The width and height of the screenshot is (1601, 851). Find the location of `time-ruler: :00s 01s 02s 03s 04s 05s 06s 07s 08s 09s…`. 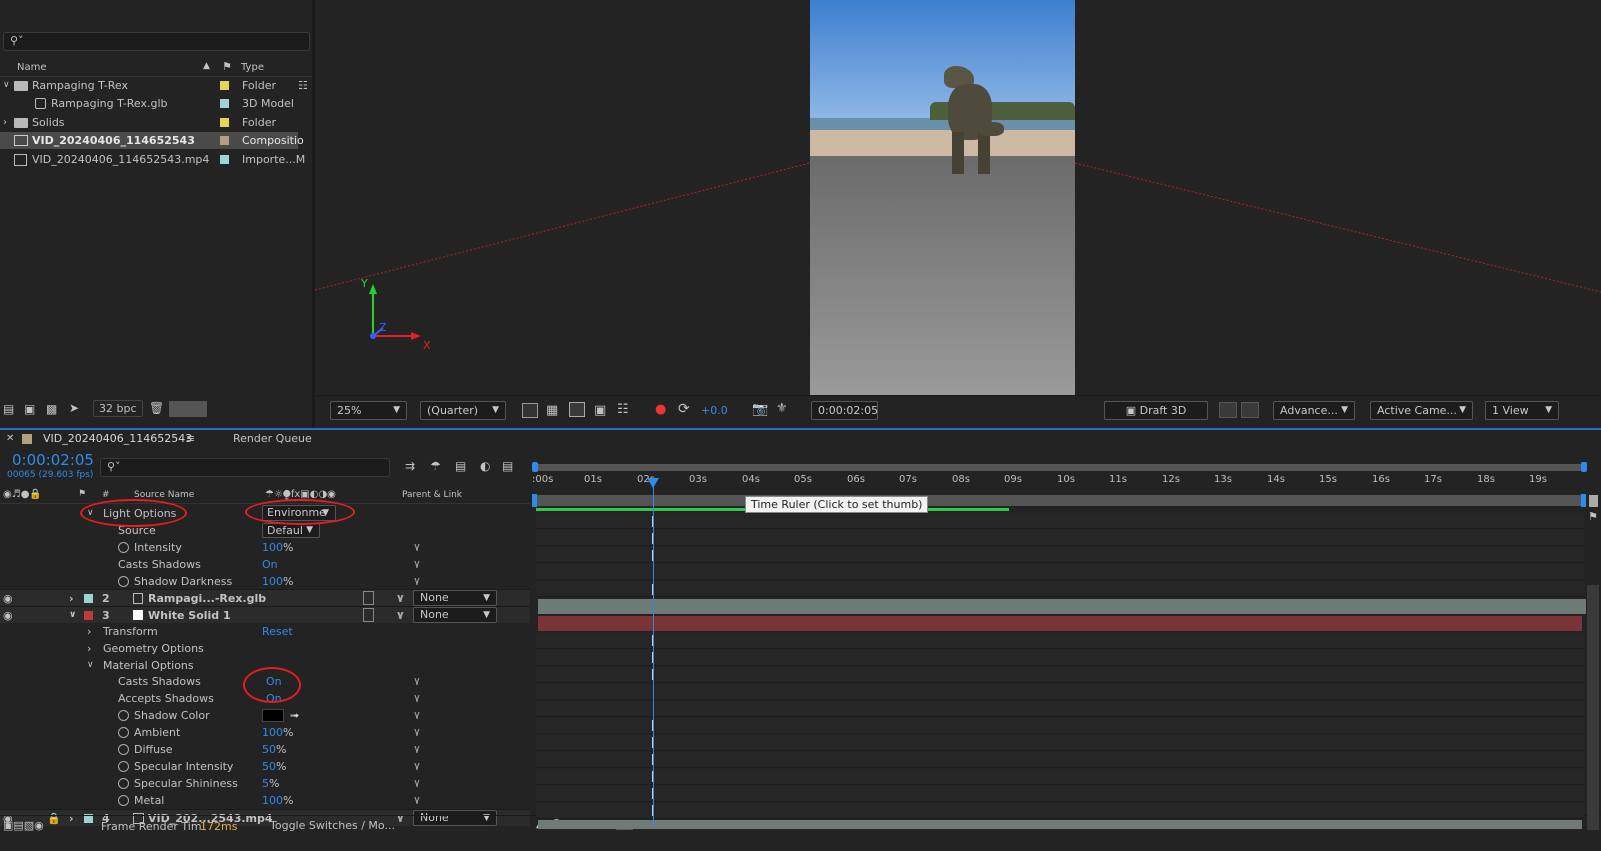

time-ruler: :00s 01s 02s 03s 04s 05s 06s 07s 08s 09s… is located at coordinates (1062, 482).